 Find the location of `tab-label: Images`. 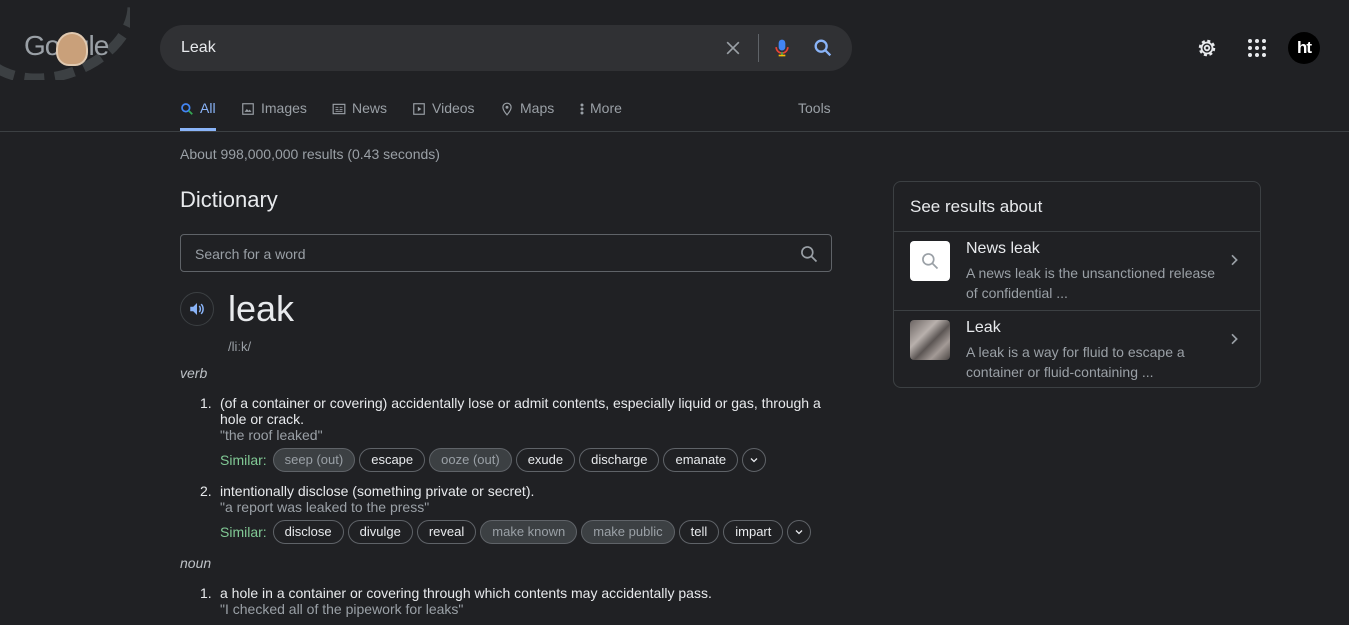

tab-label: Images is located at coordinates (284, 108).